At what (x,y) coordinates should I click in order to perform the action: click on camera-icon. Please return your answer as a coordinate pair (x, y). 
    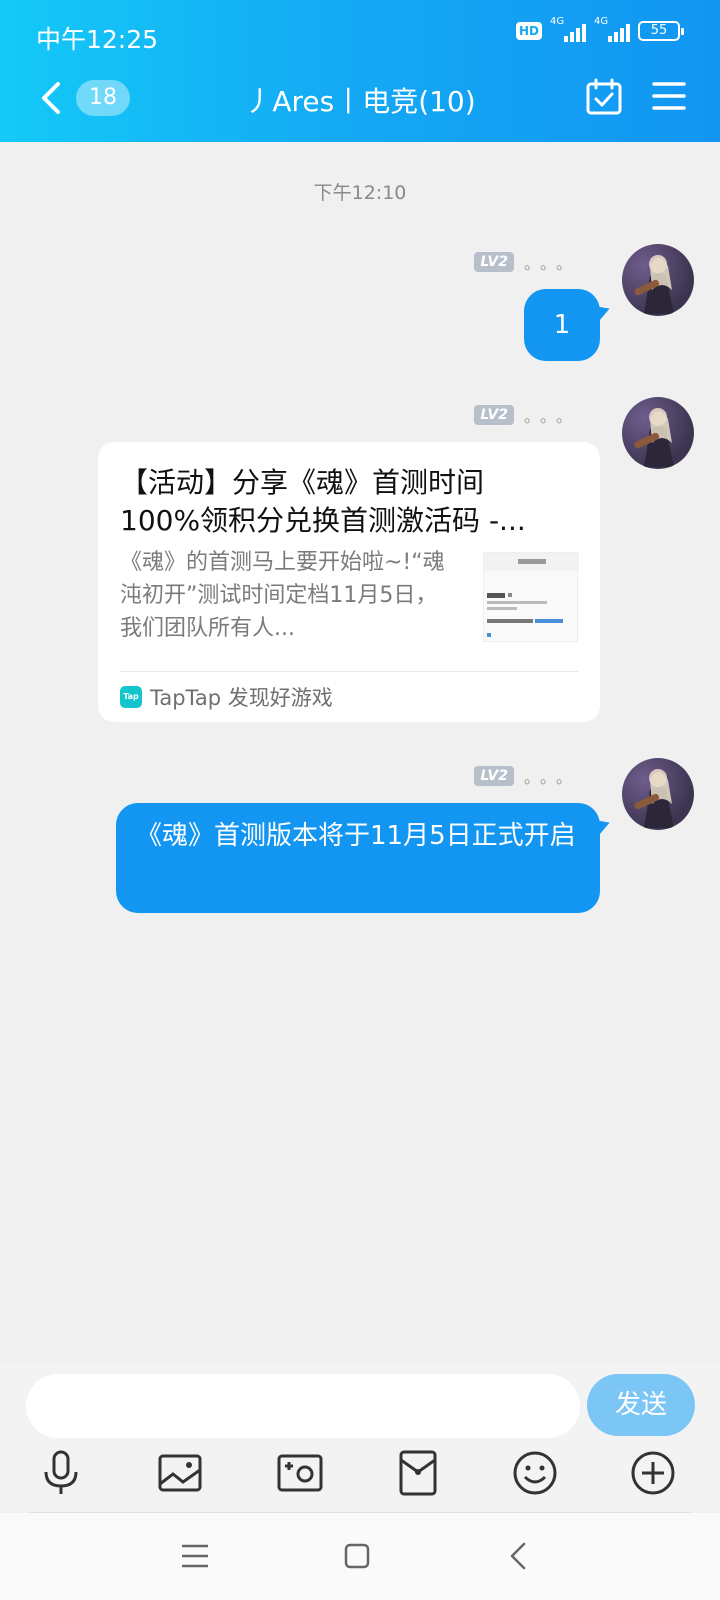
    Looking at the image, I should click on (300, 1473).